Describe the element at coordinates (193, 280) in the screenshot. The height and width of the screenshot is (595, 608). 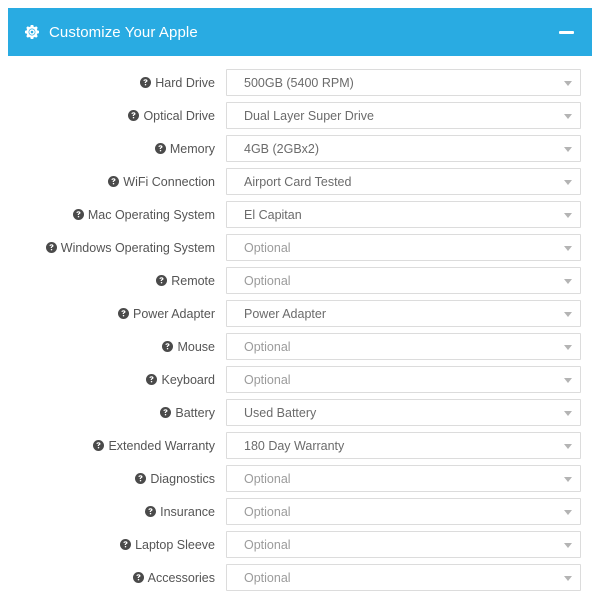
I see `form-row-label-text: Remote` at that location.